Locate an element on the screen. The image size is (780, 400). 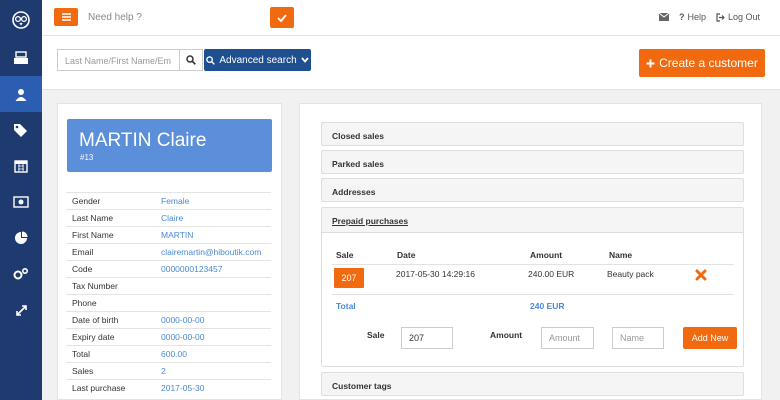
table-row: Tax Number is located at coordinates (168, 285).